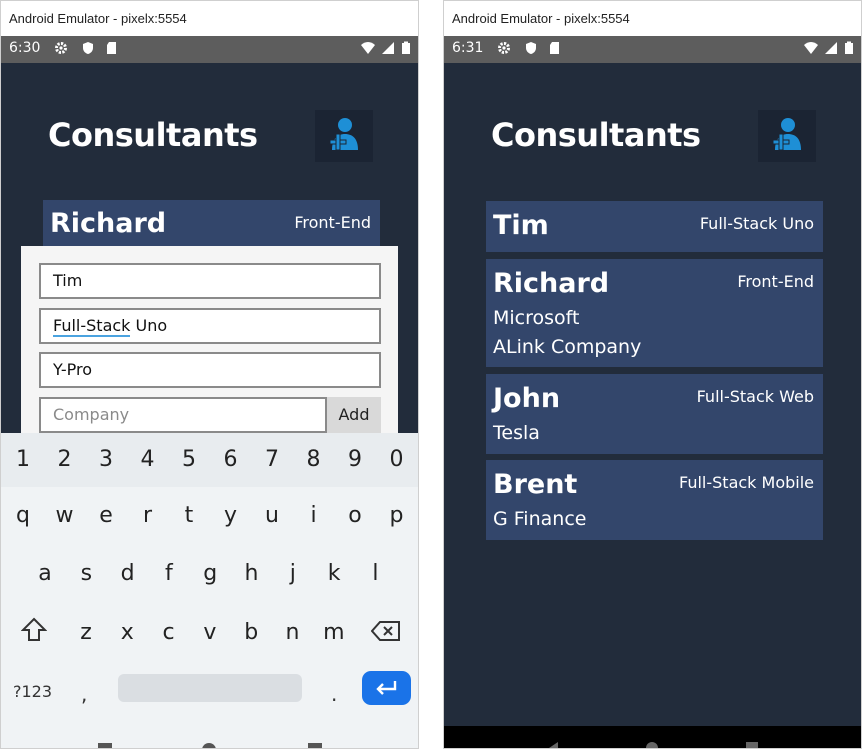 The image size is (862, 749). Describe the element at coordinates (183, 415) in the screenshot. I see `company-input: Company` at that location.